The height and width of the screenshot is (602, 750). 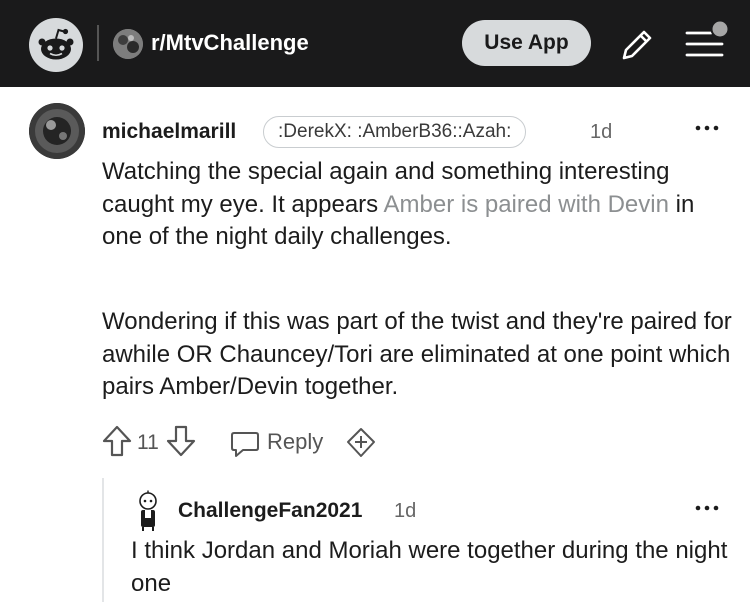 I want to click on upvote-icon, so click(x=117, y=441).